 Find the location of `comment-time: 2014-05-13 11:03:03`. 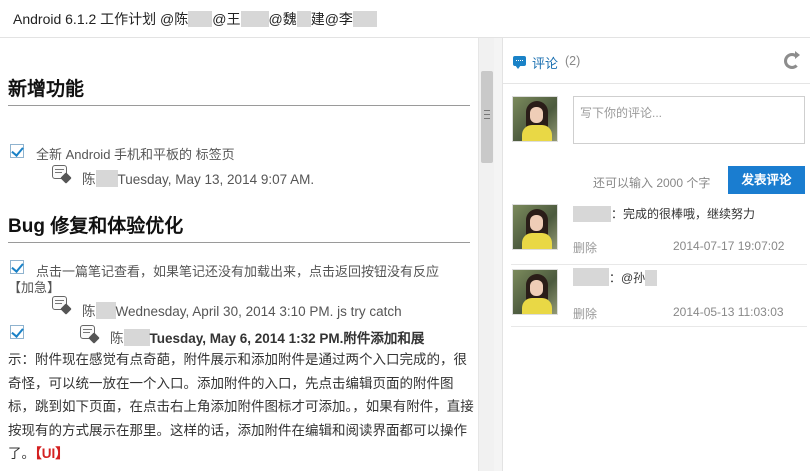

comment-time: 2014-05-13 11:03:03 is located at coordinates (728, 312).